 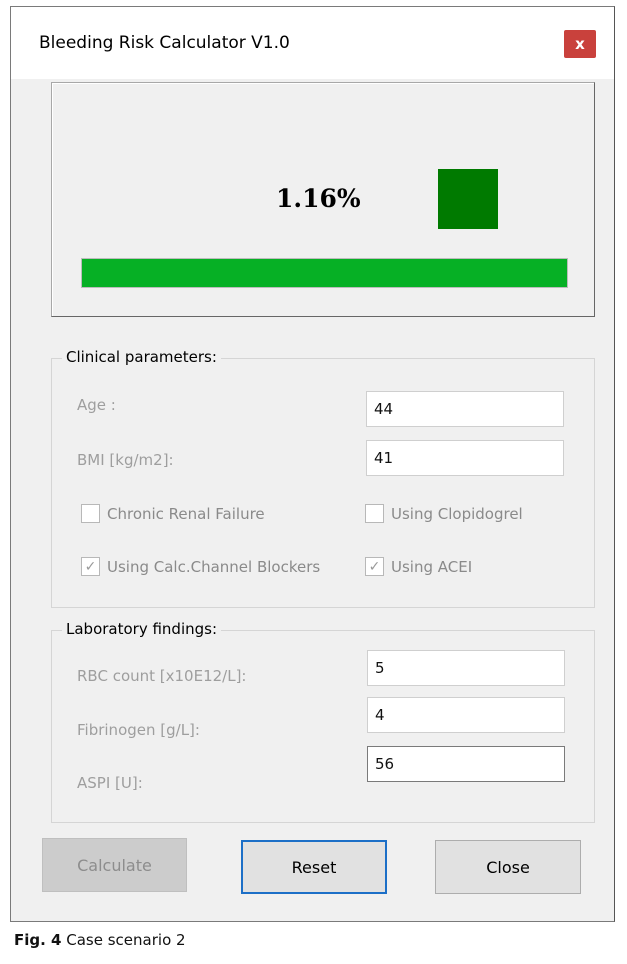 What do you see at coordinates (466, 715) in the screenshot?
I see `fibrinogen-input: 4` at bounding box center [466, 715].